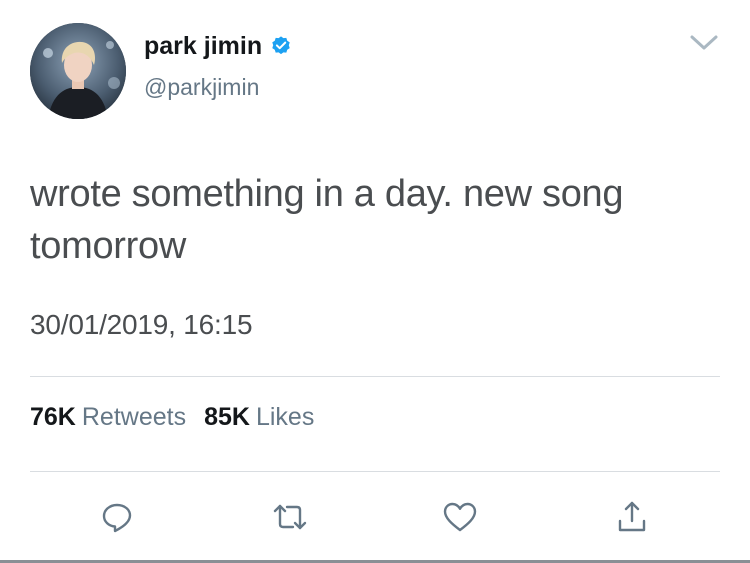 The width and height of the screenshot is (750, 563). I want to click on verified-badge-icon, so click(281, 46).